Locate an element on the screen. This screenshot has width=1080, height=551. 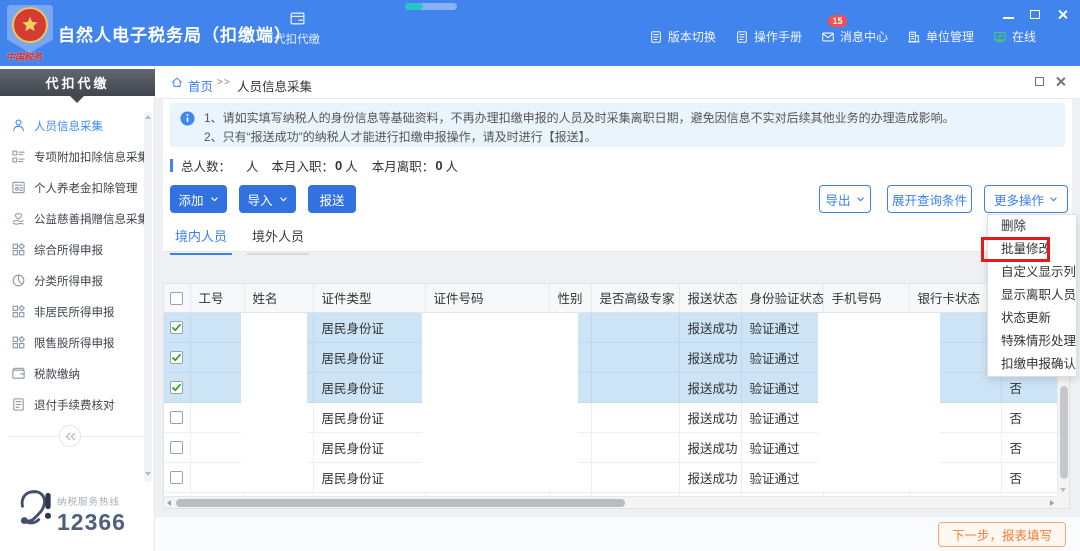
header-nav-label: 在线 is located at coordinates (1023, 37).